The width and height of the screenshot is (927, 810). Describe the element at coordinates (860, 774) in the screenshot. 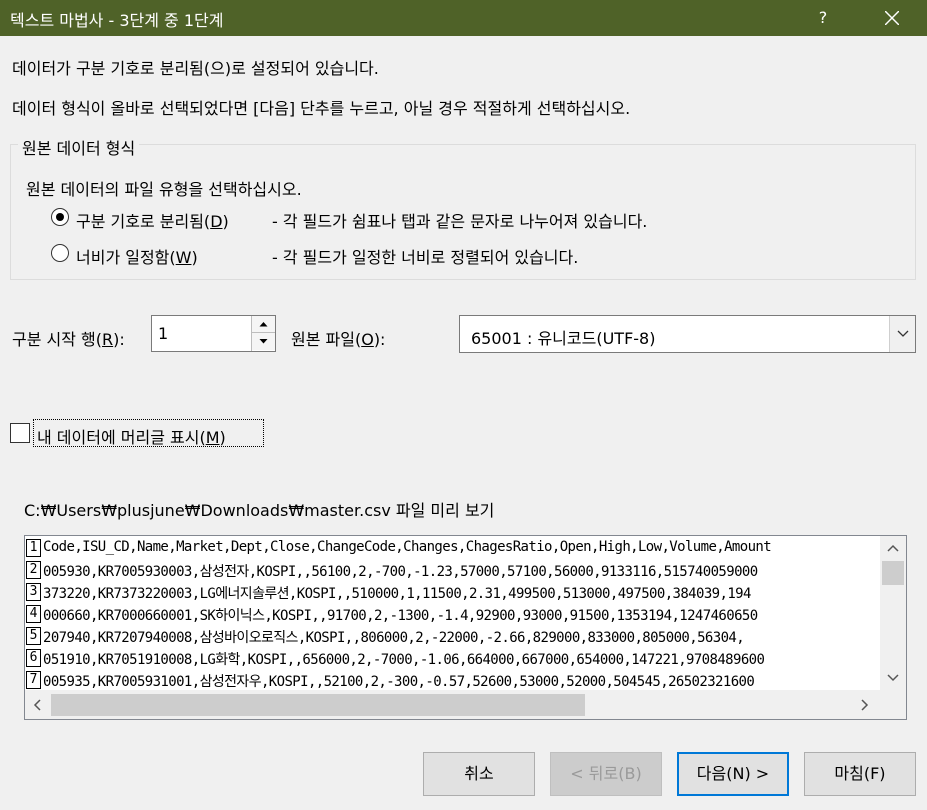

I see `finish-button: 마침(F)` at that location.